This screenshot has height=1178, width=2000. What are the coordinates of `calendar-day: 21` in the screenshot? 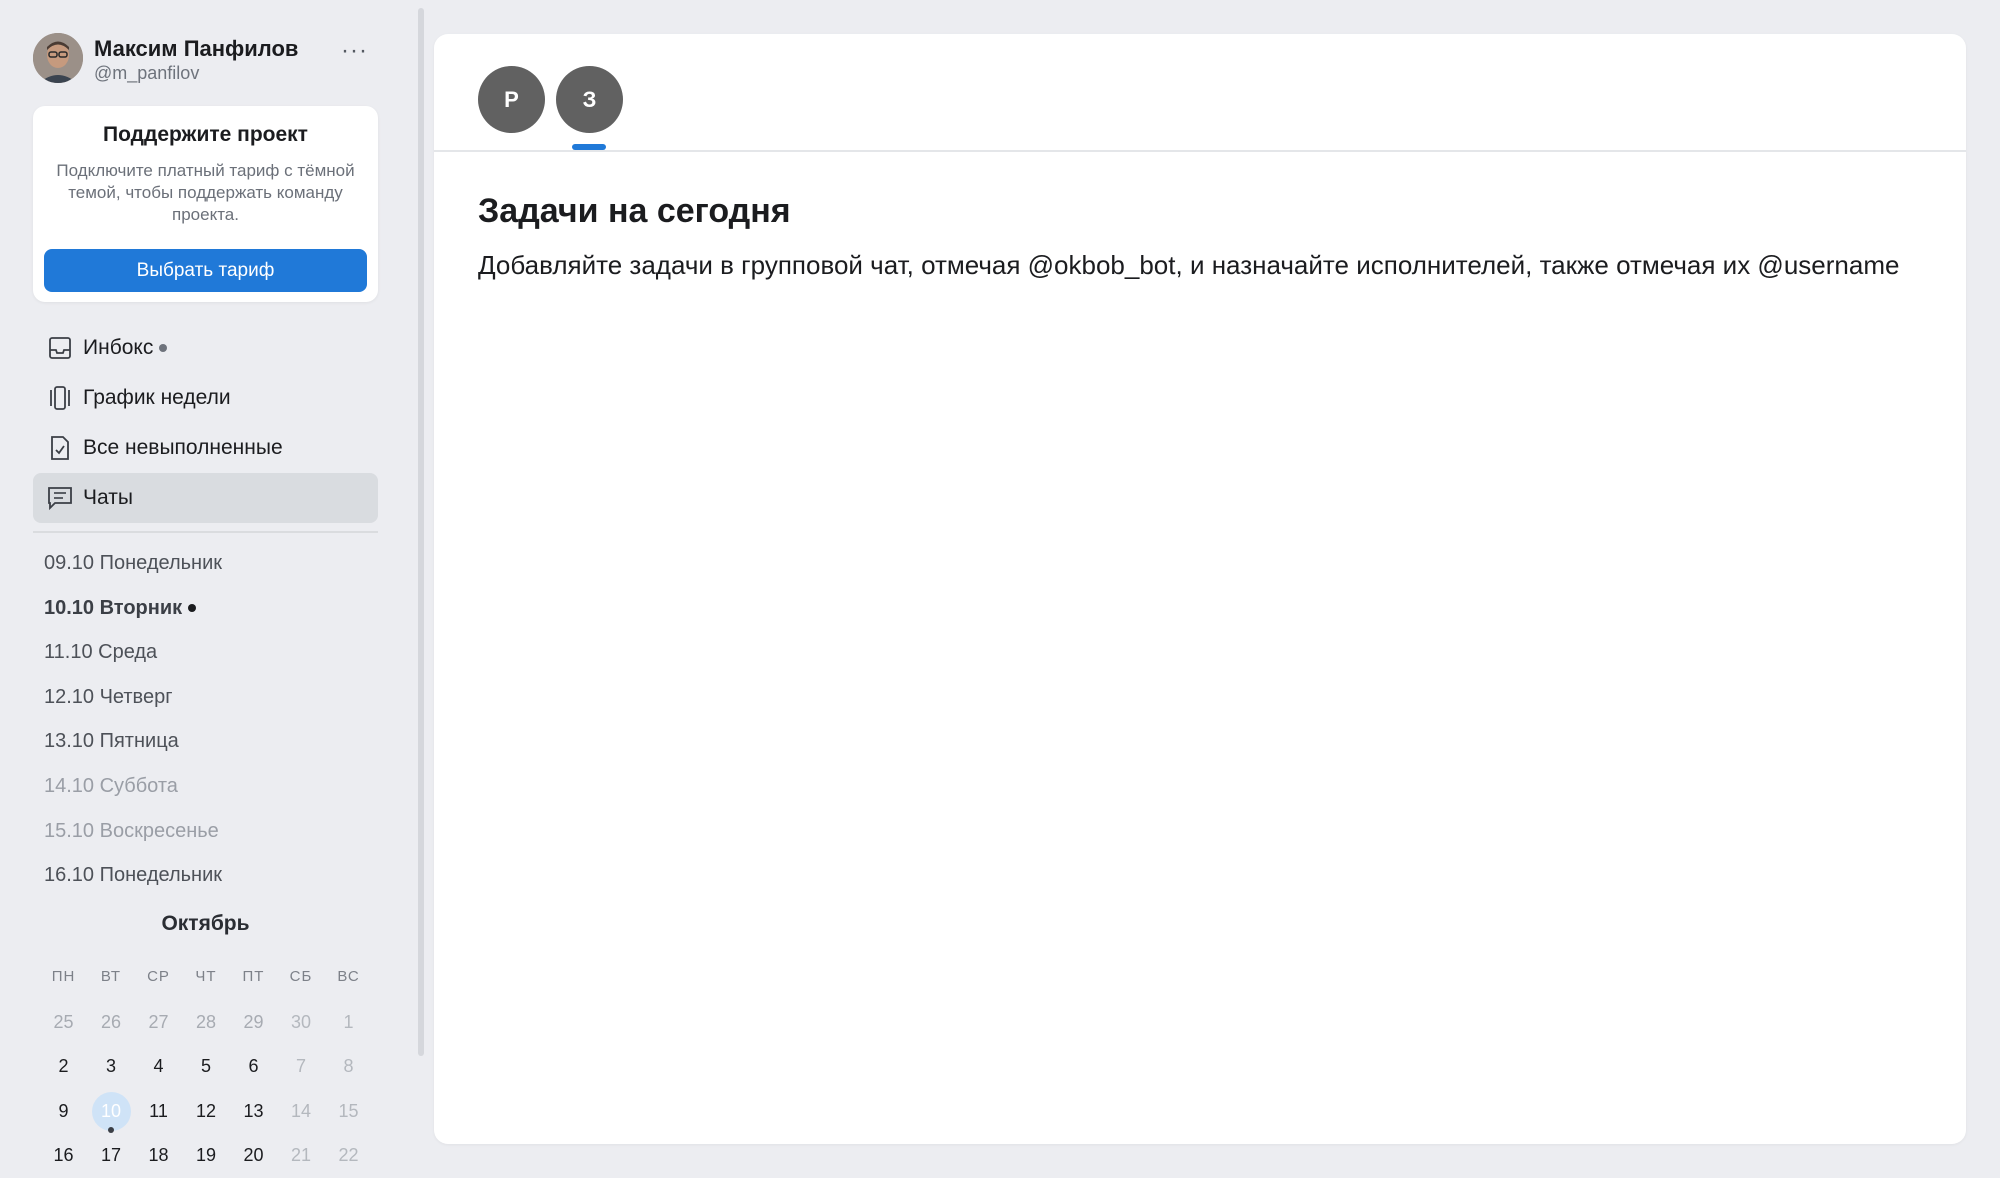 It's located at (301, 1155).